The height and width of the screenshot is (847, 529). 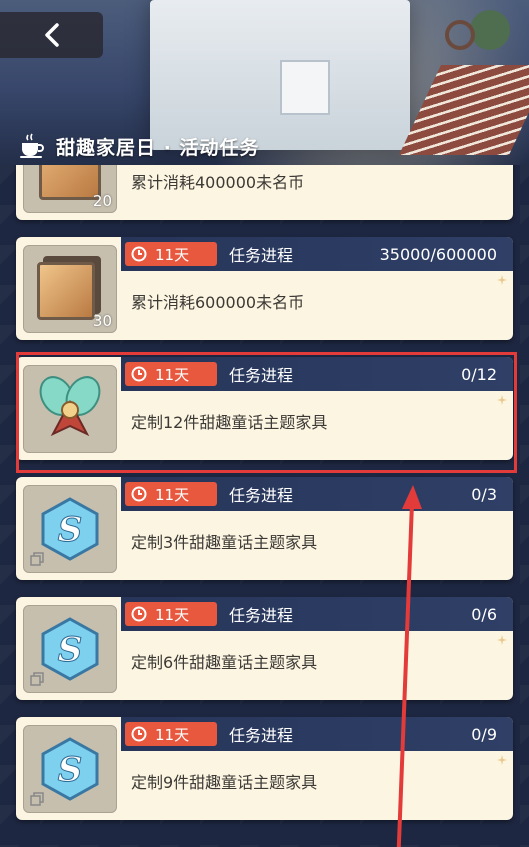 What do you see at coordinates (479, 374) in the screenshot?
I see `progress-value: 0/12` at bounding box center [479, 374].